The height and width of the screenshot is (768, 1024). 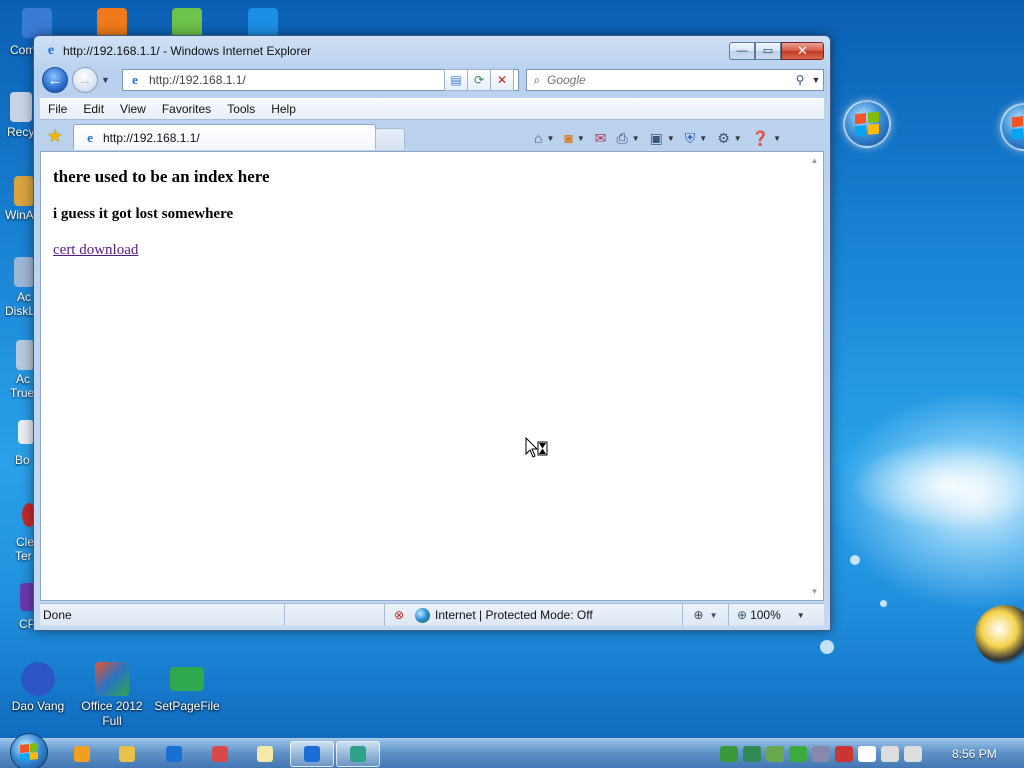 I want to click on bonjour-icon, so click(x=26, y=432).